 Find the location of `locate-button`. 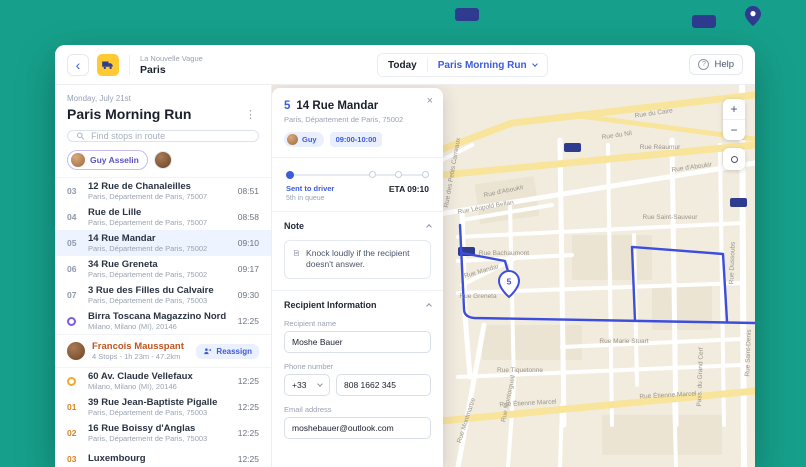

locate-button is located at coordinates (734, 159).